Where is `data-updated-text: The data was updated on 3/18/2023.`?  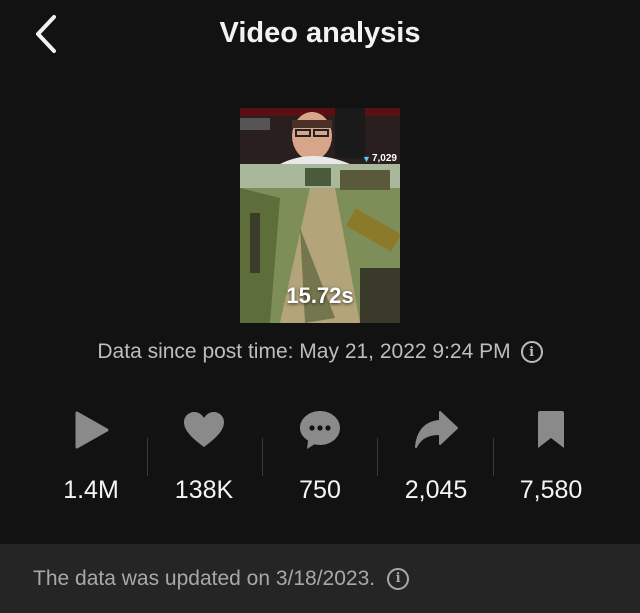 data-updated-text: The data was updated on 3/18/2023. is located at coordinates (204, 578).